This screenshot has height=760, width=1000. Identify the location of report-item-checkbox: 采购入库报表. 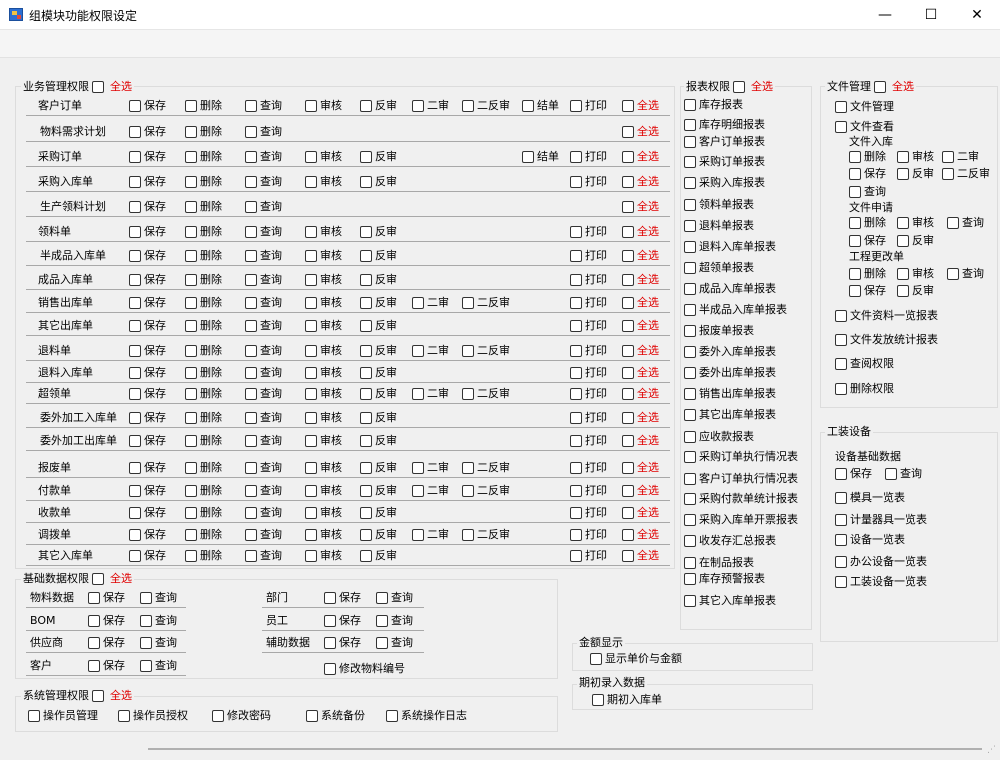
(724, 183).